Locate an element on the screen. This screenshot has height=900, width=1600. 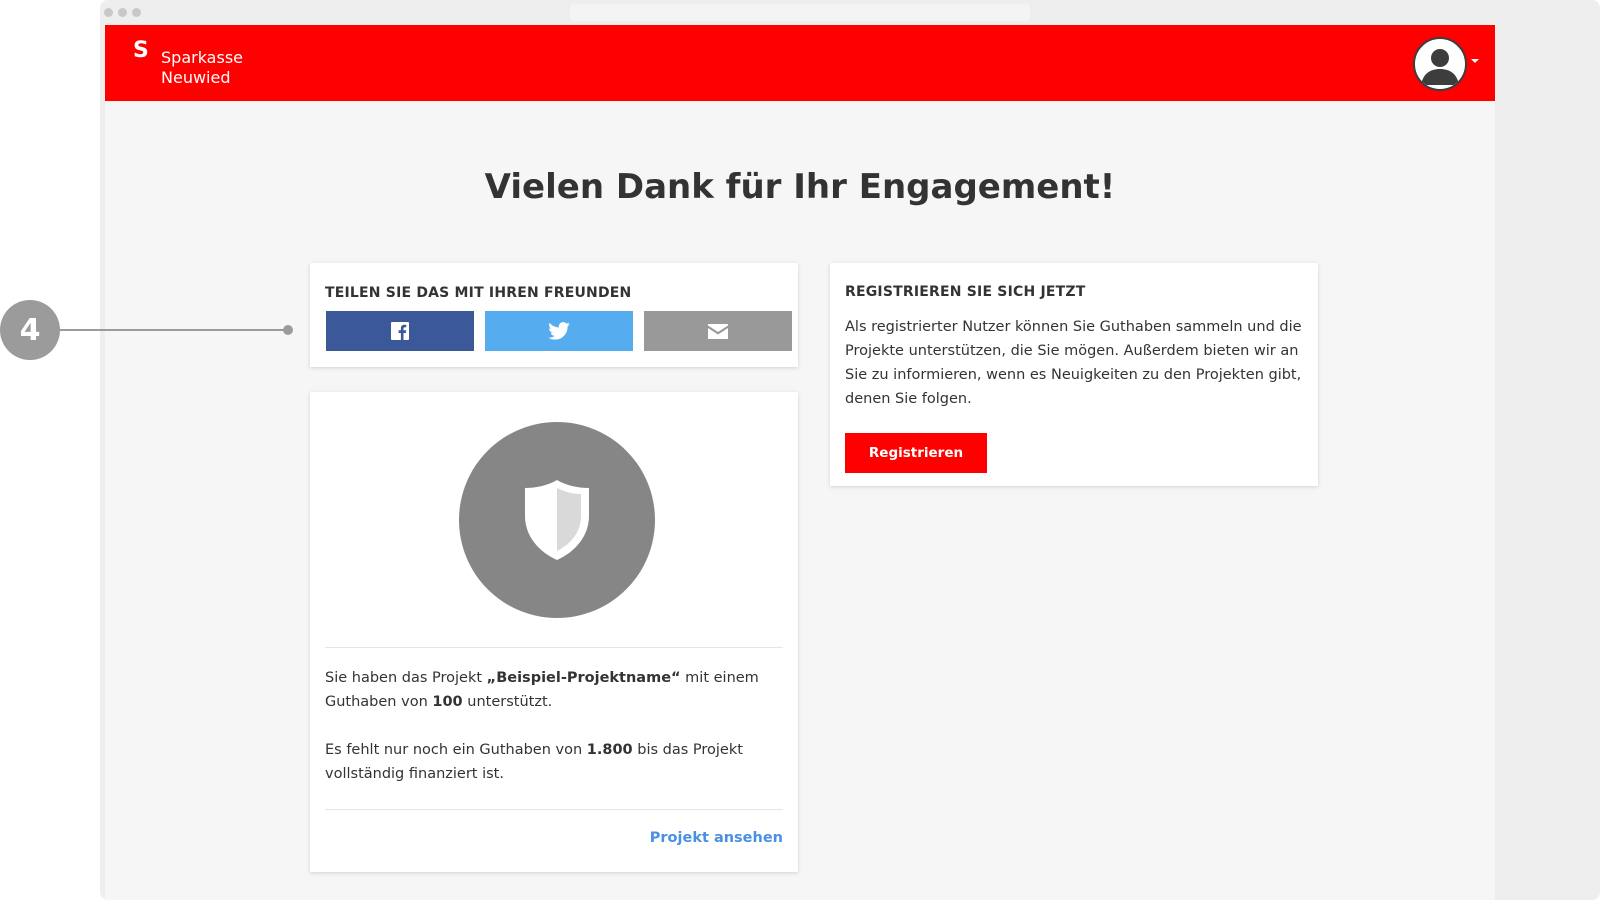
top-header: S Sparkasse Neuwied is located at coordinates (800, 63).